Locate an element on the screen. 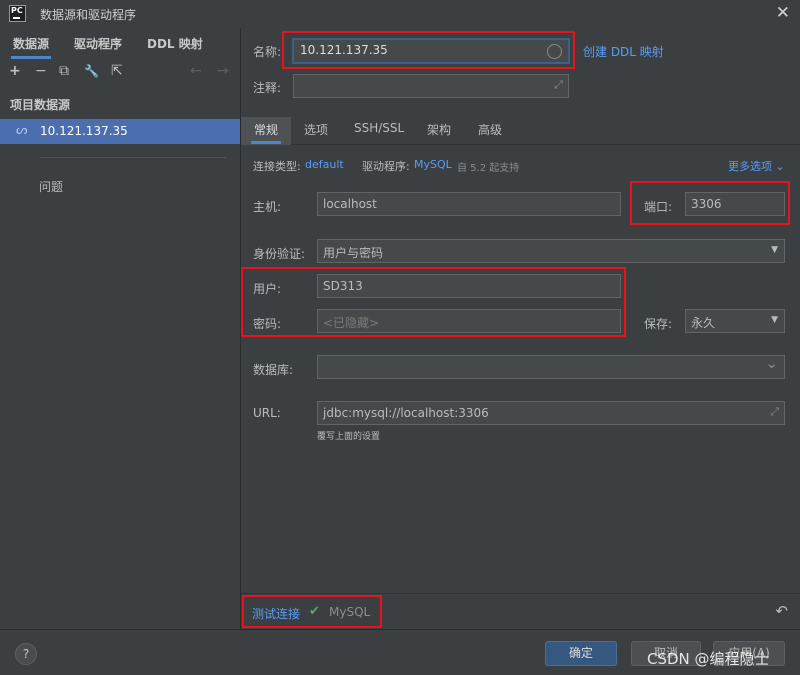 The height and width of the screenshot is (675, 800). tab-advanced: 高级 is located at coordinates (490, 129).